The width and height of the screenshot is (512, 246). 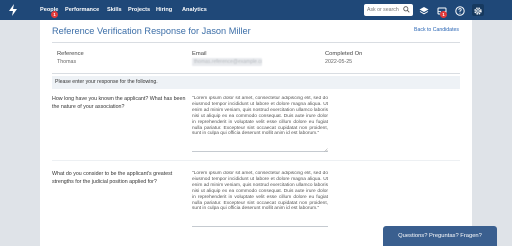 I want to click on nav-item-hiring: Hiring, so click(x=164, y=10).